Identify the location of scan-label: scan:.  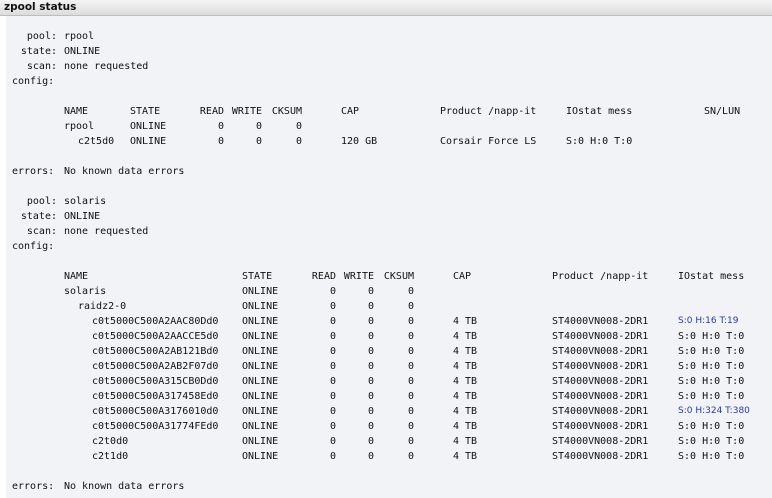
(41, 66).